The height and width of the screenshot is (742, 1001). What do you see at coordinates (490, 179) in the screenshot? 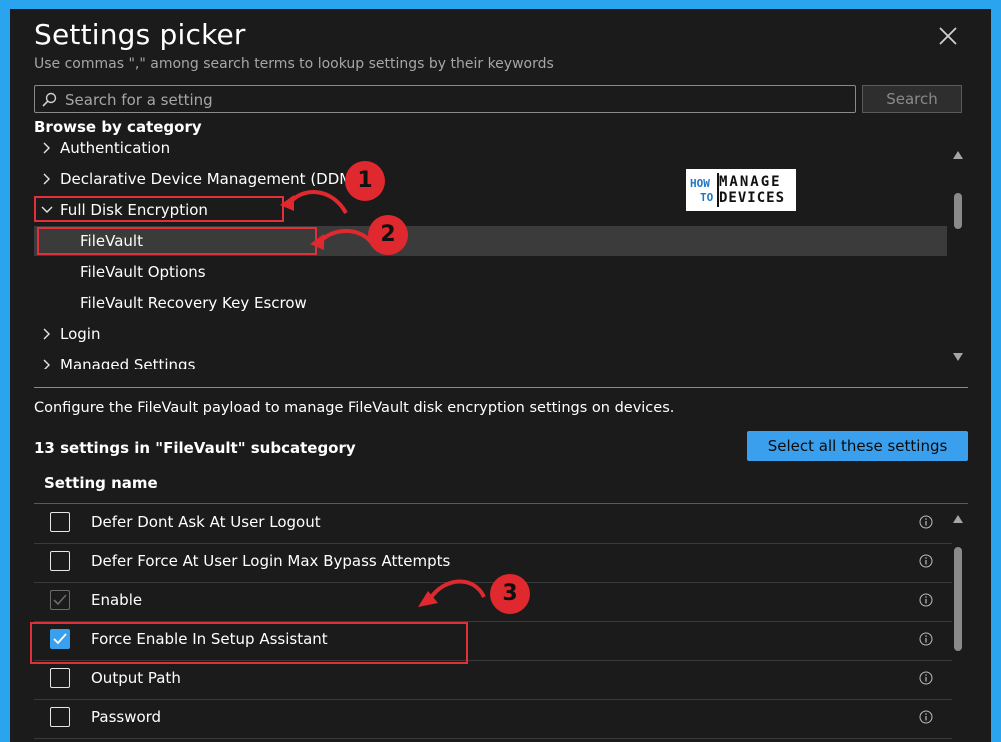
I see `category-item-ddm: Declarative Device Management (DDM)` at bounding box center [490, 179].